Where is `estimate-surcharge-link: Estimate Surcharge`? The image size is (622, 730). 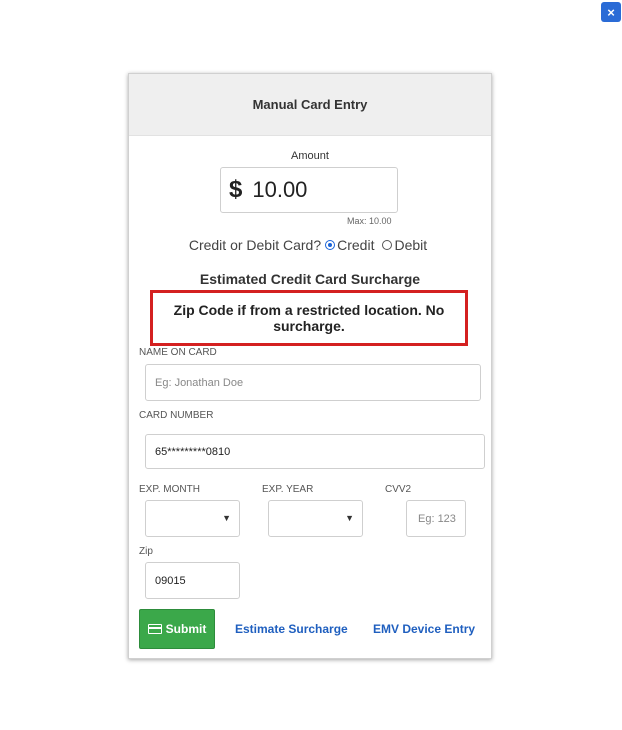 estimate-surcharge-link: Estimate Surcharge is located at coordinates (291, 629).